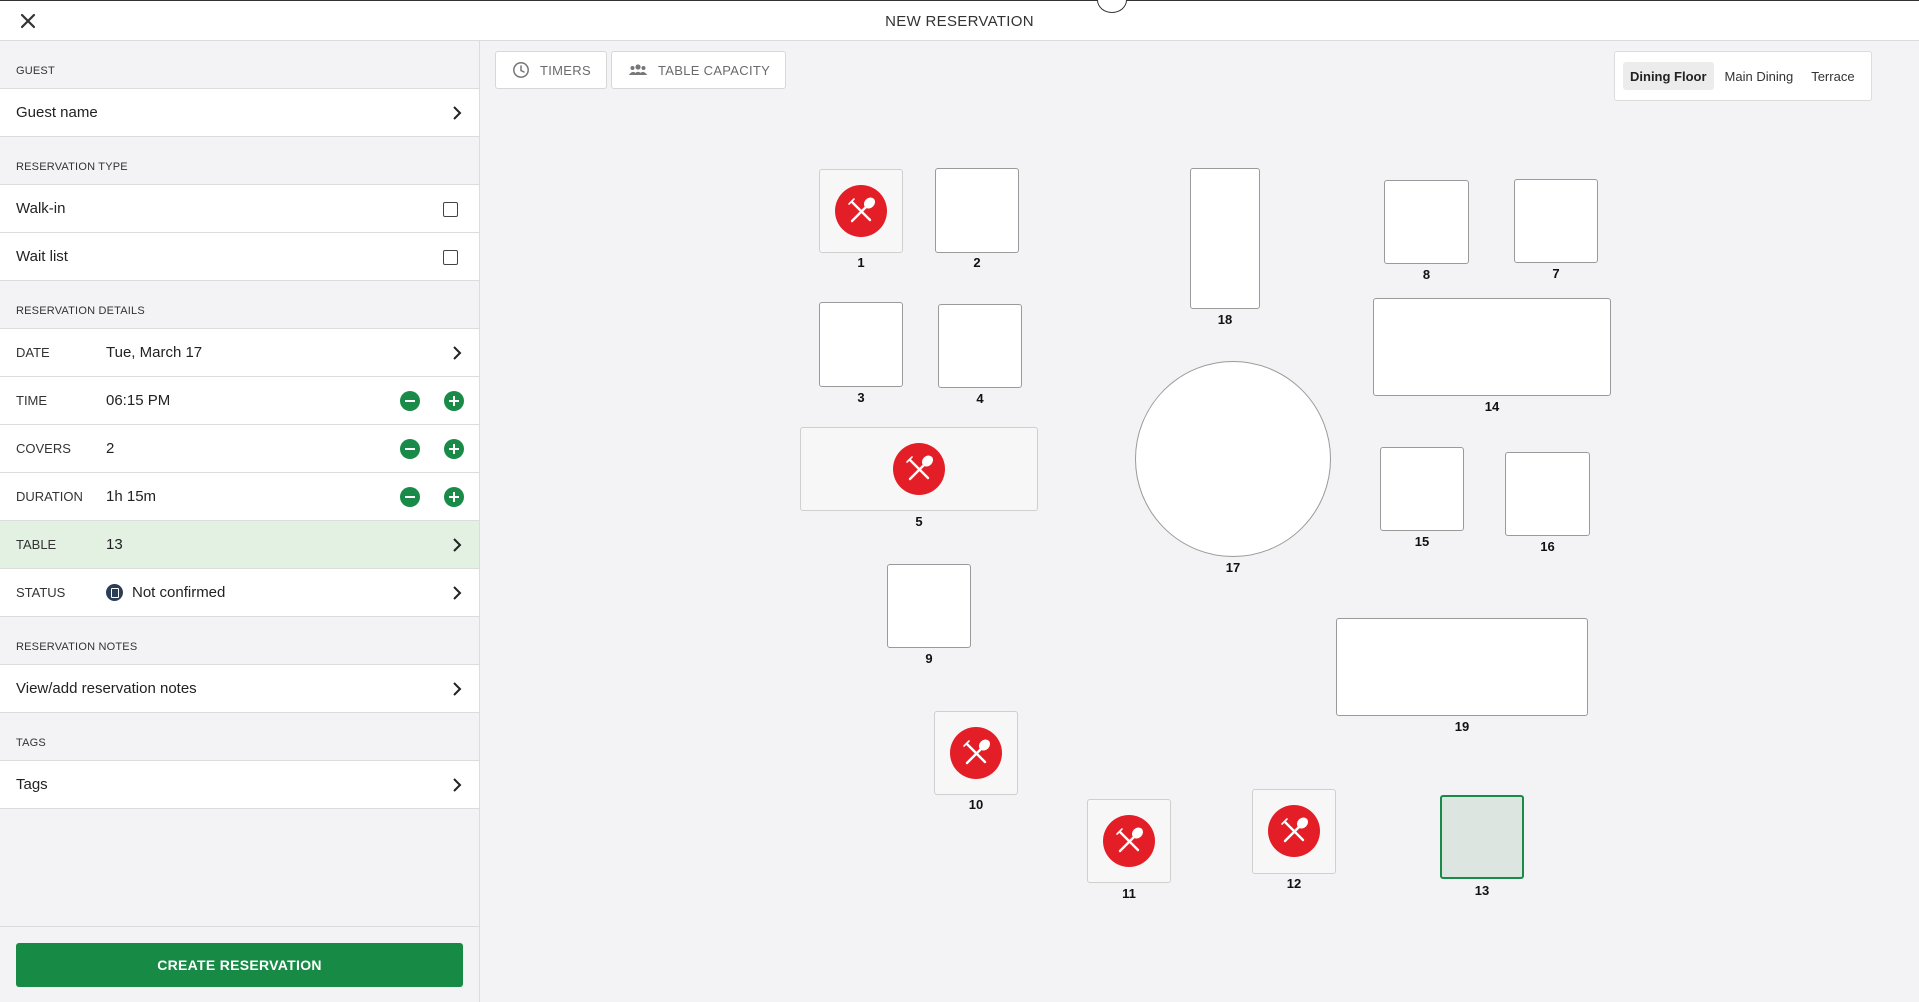 This screenshot has height=1002, width=1919. I want to click on table-number-label: 18, so click(1225, 319).